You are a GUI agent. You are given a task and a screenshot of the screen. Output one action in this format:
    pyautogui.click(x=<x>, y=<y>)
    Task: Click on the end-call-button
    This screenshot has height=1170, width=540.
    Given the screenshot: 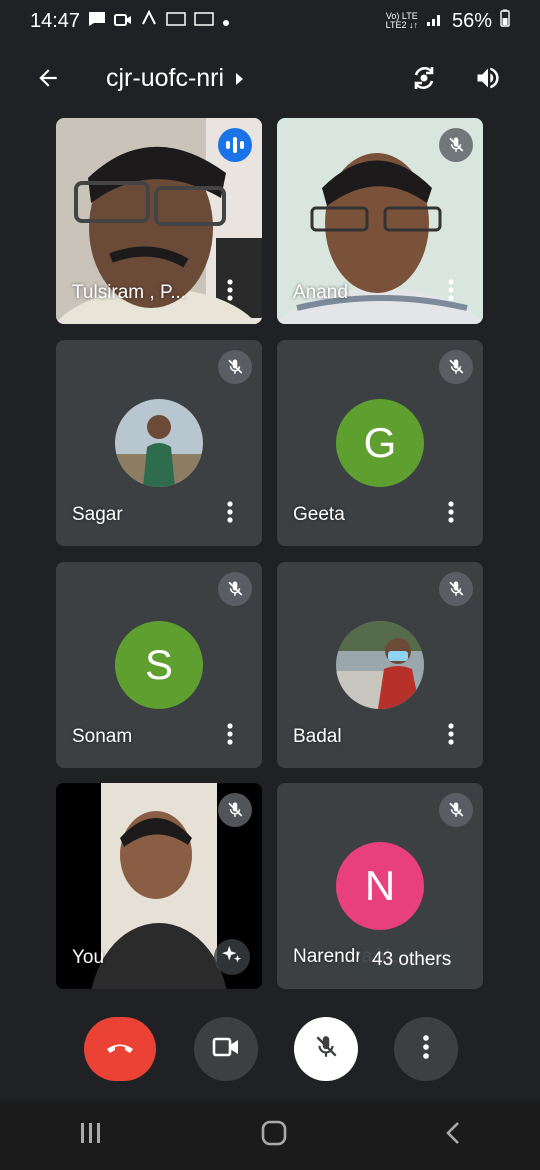 What is the action you would take?
    pyautogui.click(x=120, y=1049)
    